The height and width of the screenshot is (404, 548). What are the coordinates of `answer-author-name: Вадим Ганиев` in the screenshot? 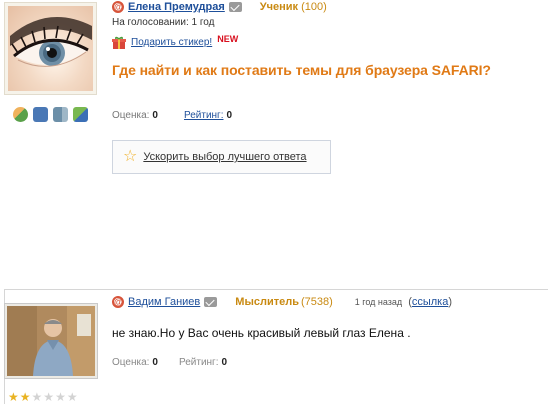 It's located at (164, 302).